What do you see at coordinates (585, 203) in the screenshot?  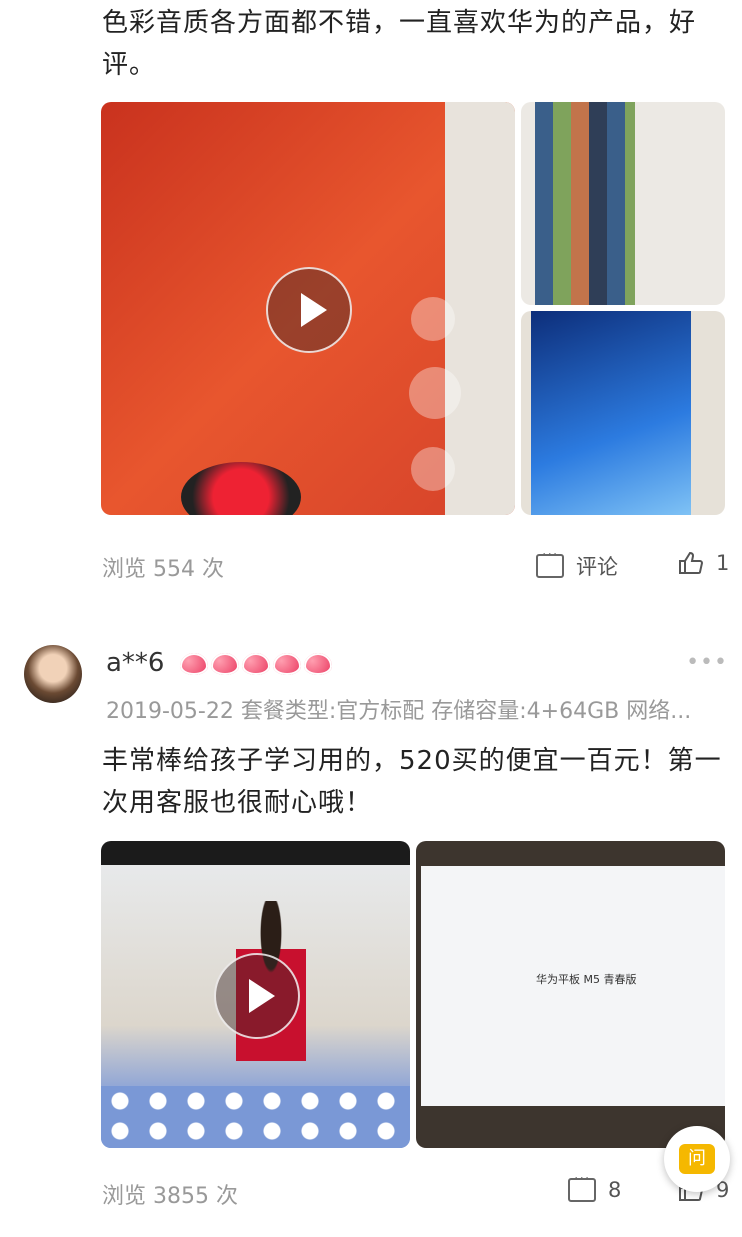 I see `photo-grid-decoration` at bounding box center [585, 203].